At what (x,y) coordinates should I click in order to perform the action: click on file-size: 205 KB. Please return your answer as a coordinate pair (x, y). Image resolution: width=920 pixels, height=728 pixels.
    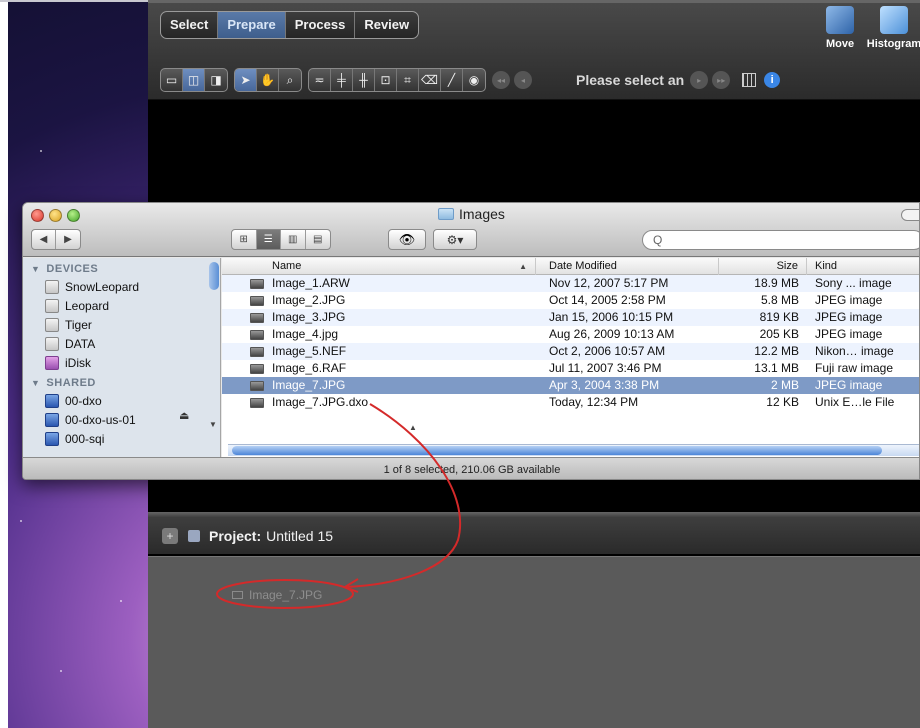
    Looking at the image, I should click on (779, 334).